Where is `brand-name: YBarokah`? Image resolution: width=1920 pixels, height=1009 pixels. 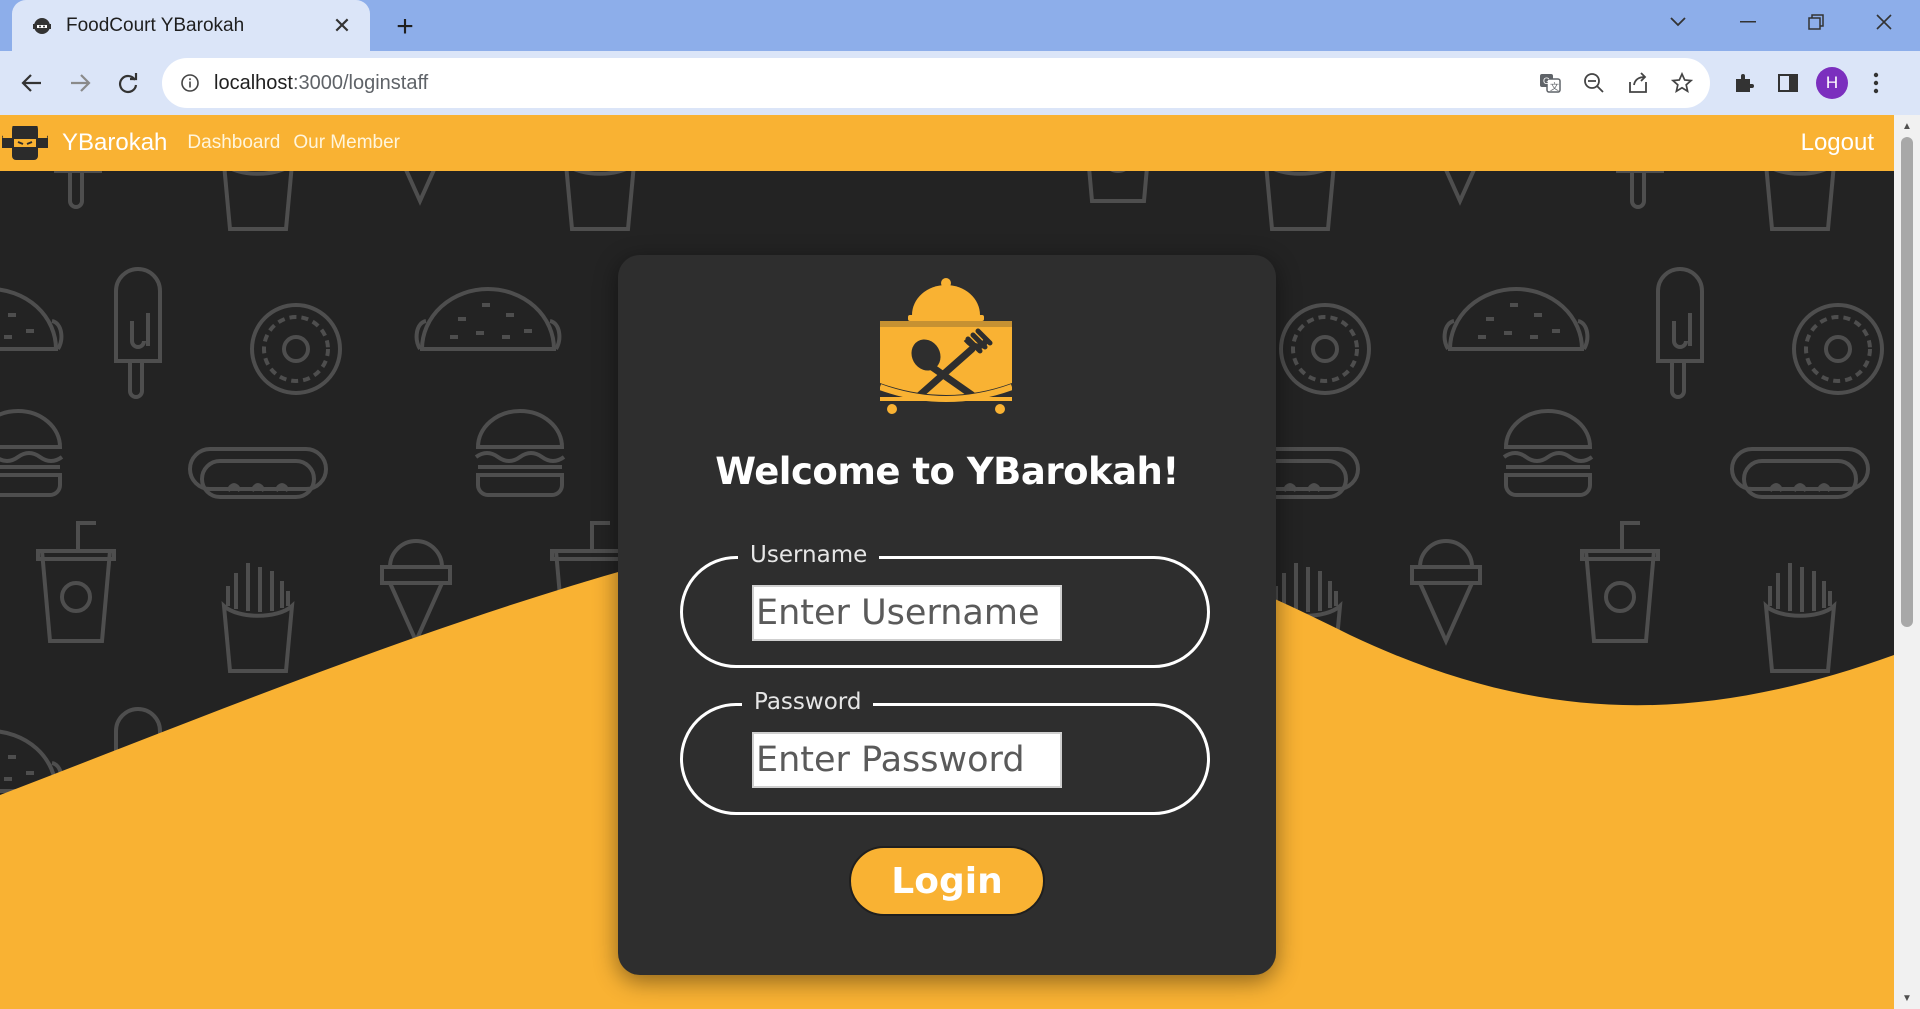 brand-name: YBarokah is located at coordinates (114, 143).